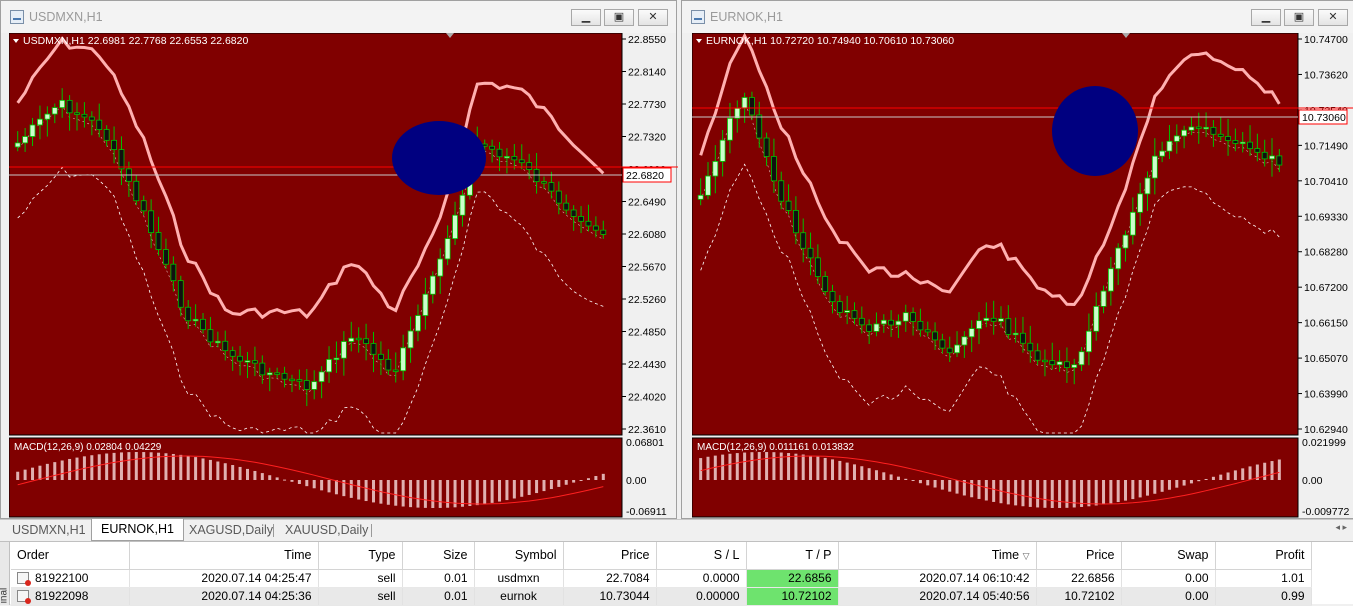  I want to click on col-tp: T / P, so click(792, 556).